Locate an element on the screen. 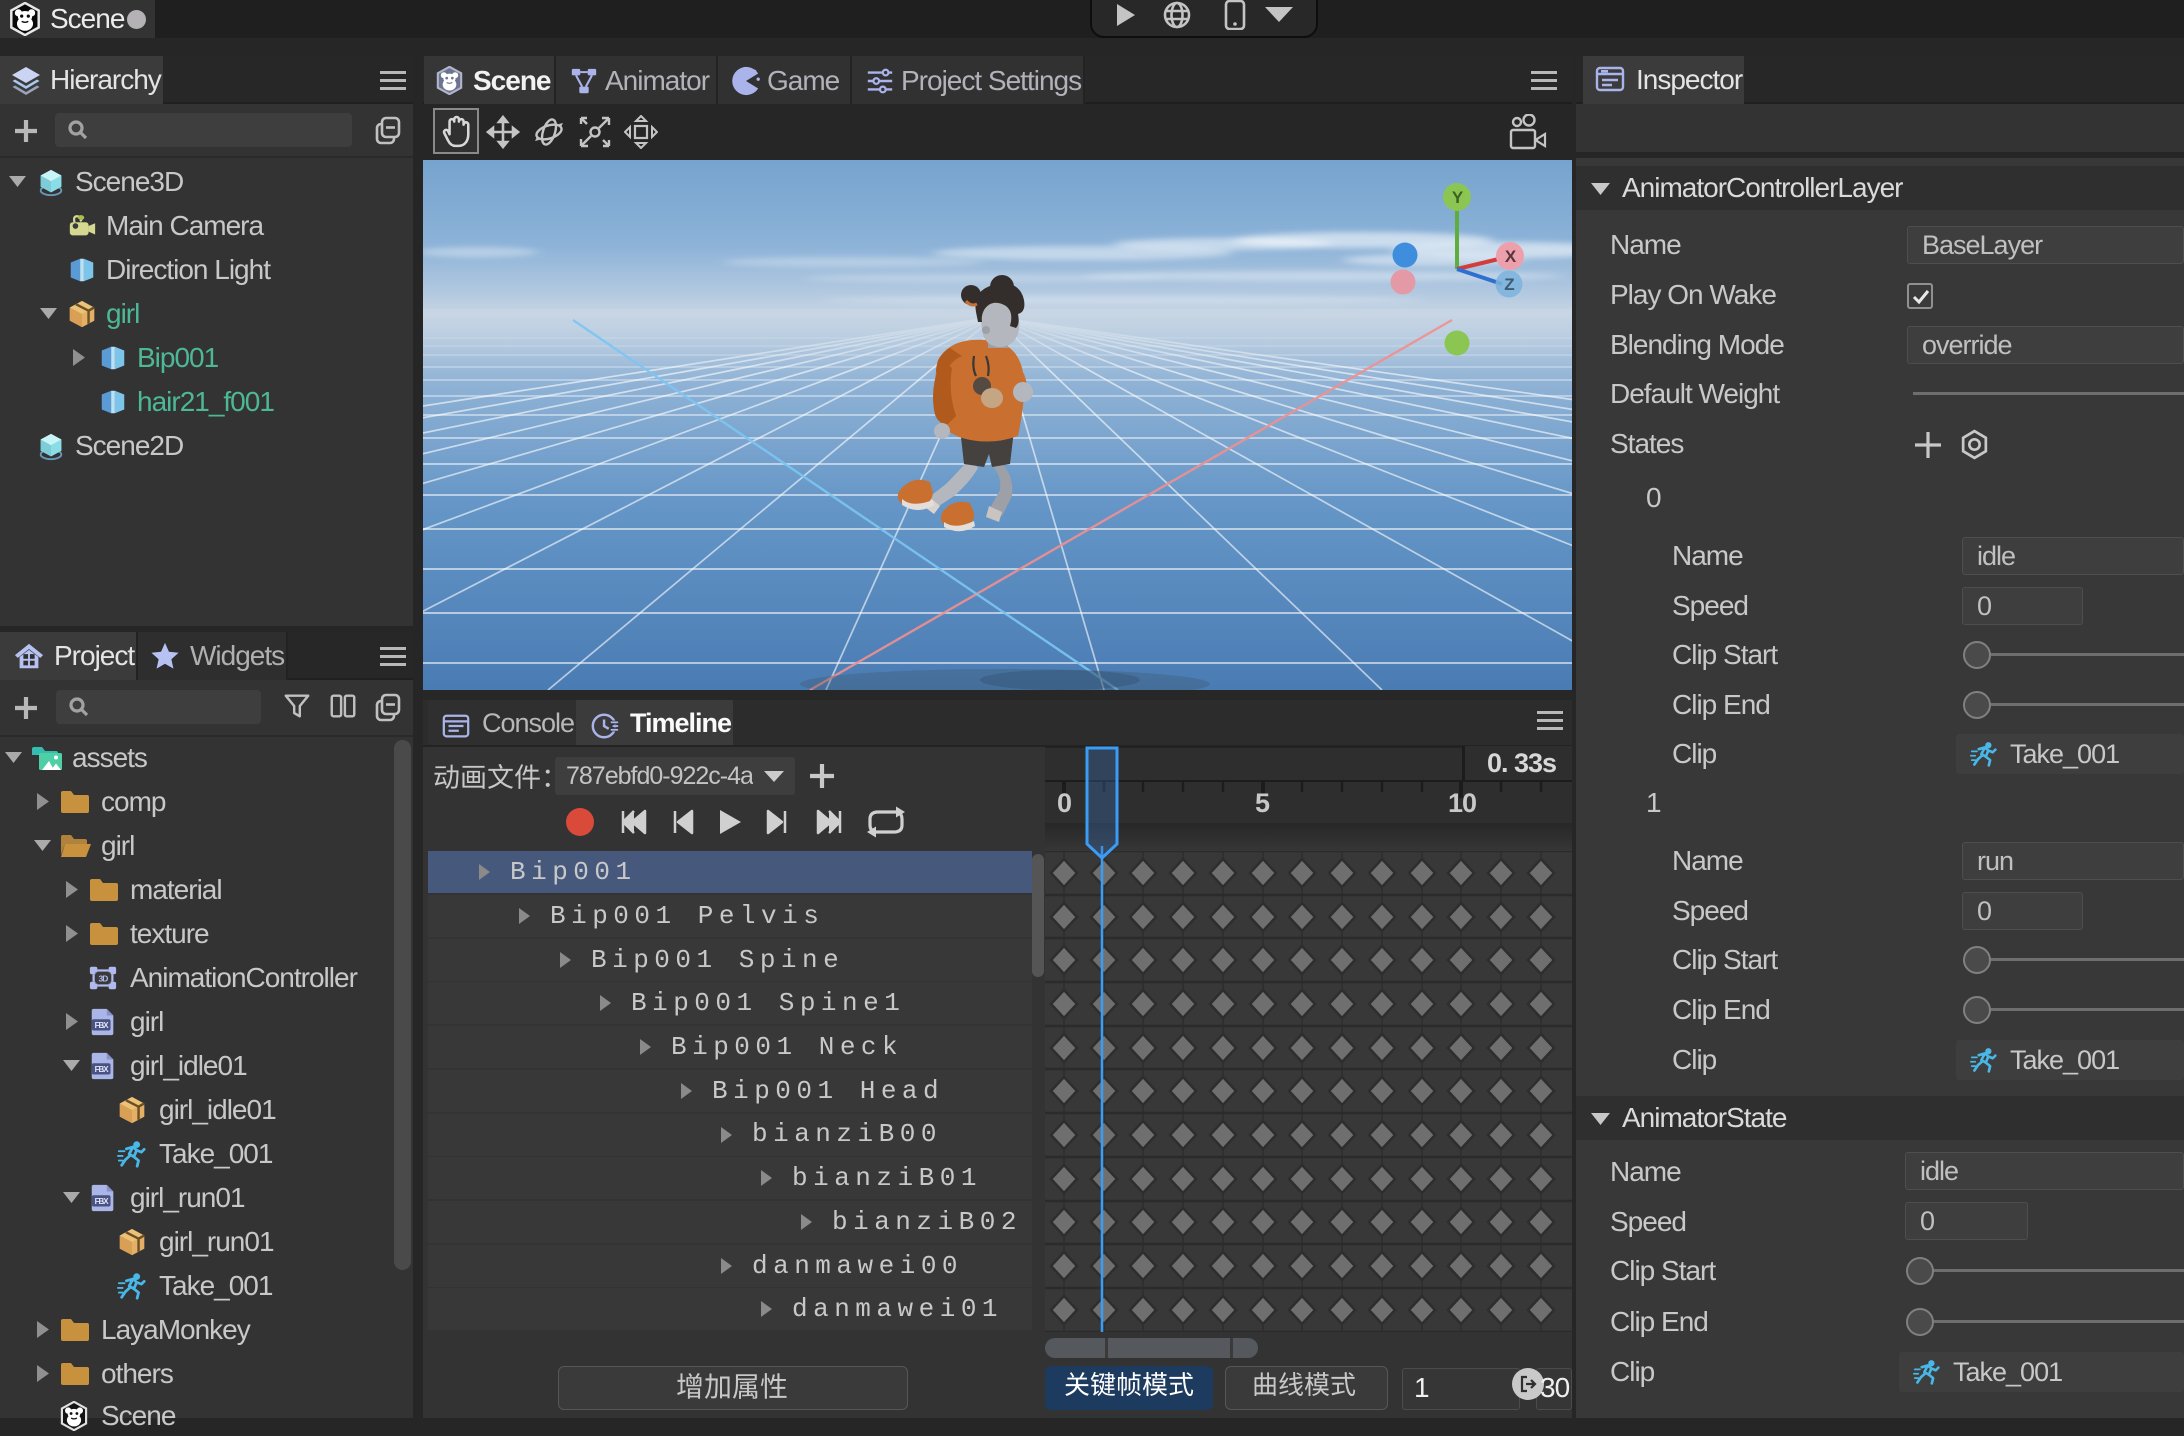  svg-text: X is located at coordinates (1511, 256).